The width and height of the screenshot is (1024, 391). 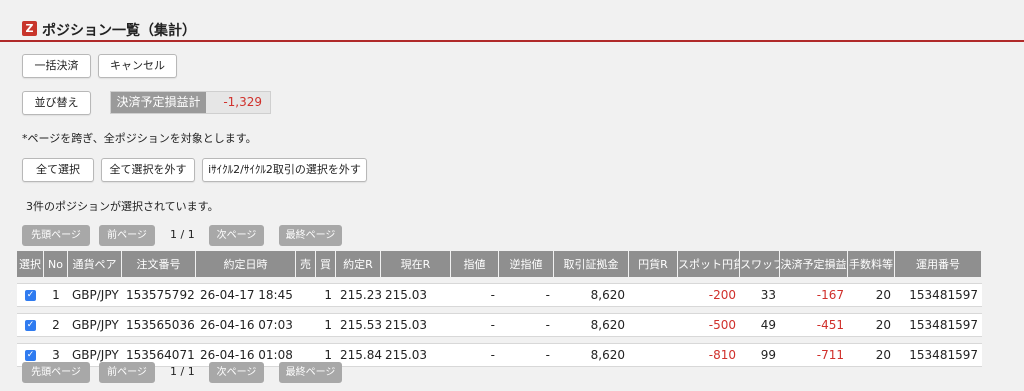 What do you see at coordinates (814, 355) in the screenshot?
I see `row-pl: -711` at bounding box center [814, 355].